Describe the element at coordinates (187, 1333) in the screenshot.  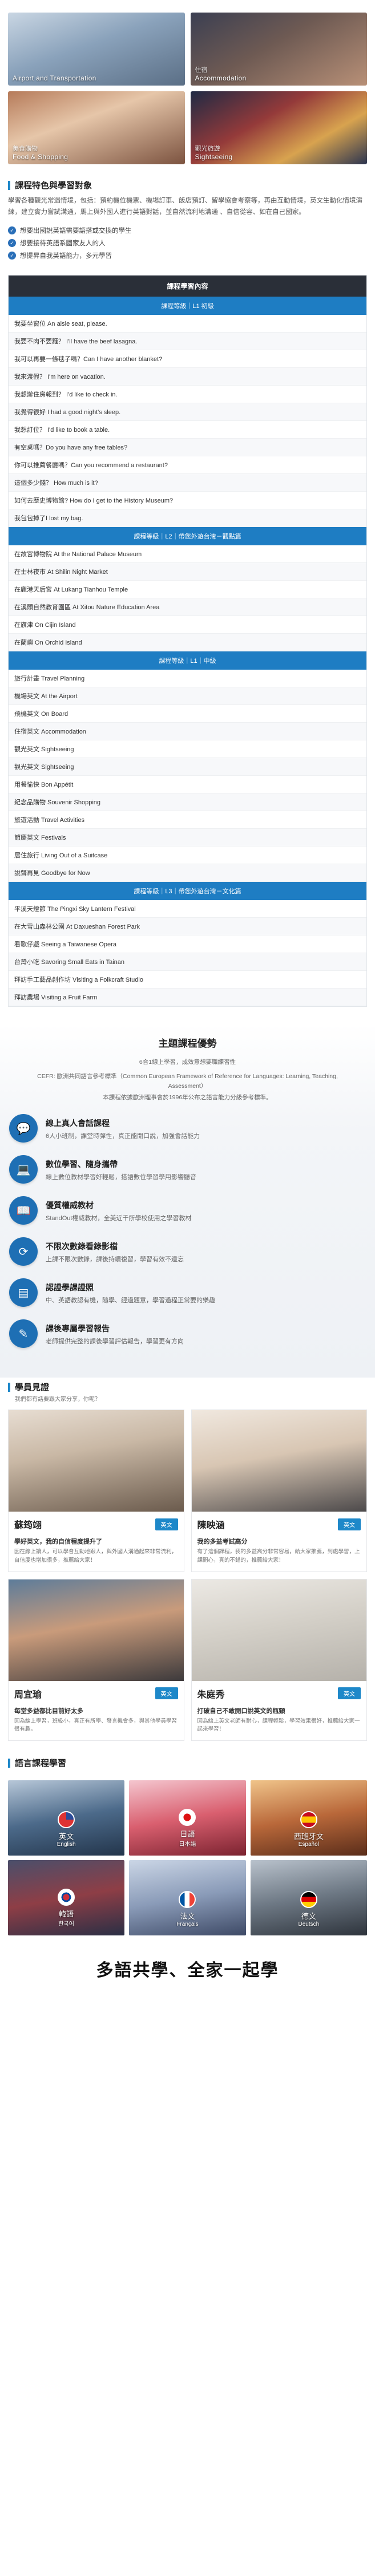
I see `advantage-item: ✎ 課後專屬學習報告 老師提供完整的課後學習評估報告，學習更有方向` at that location.